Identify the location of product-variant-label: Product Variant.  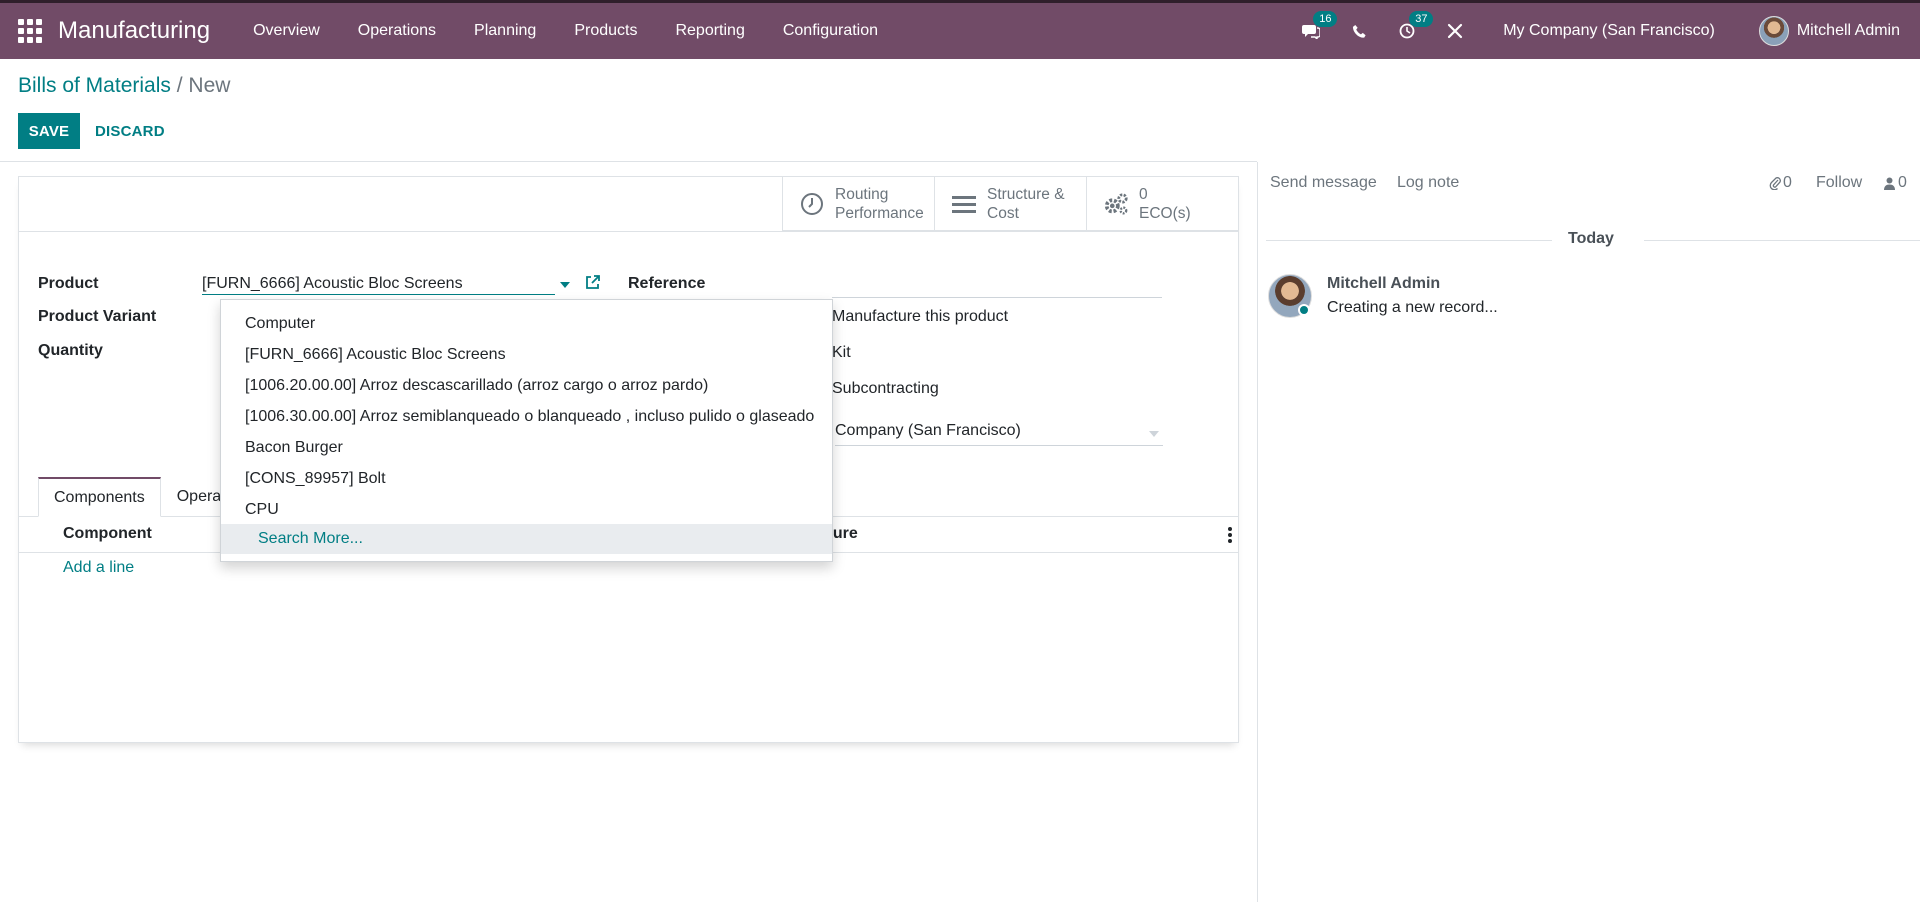
(97, 316).